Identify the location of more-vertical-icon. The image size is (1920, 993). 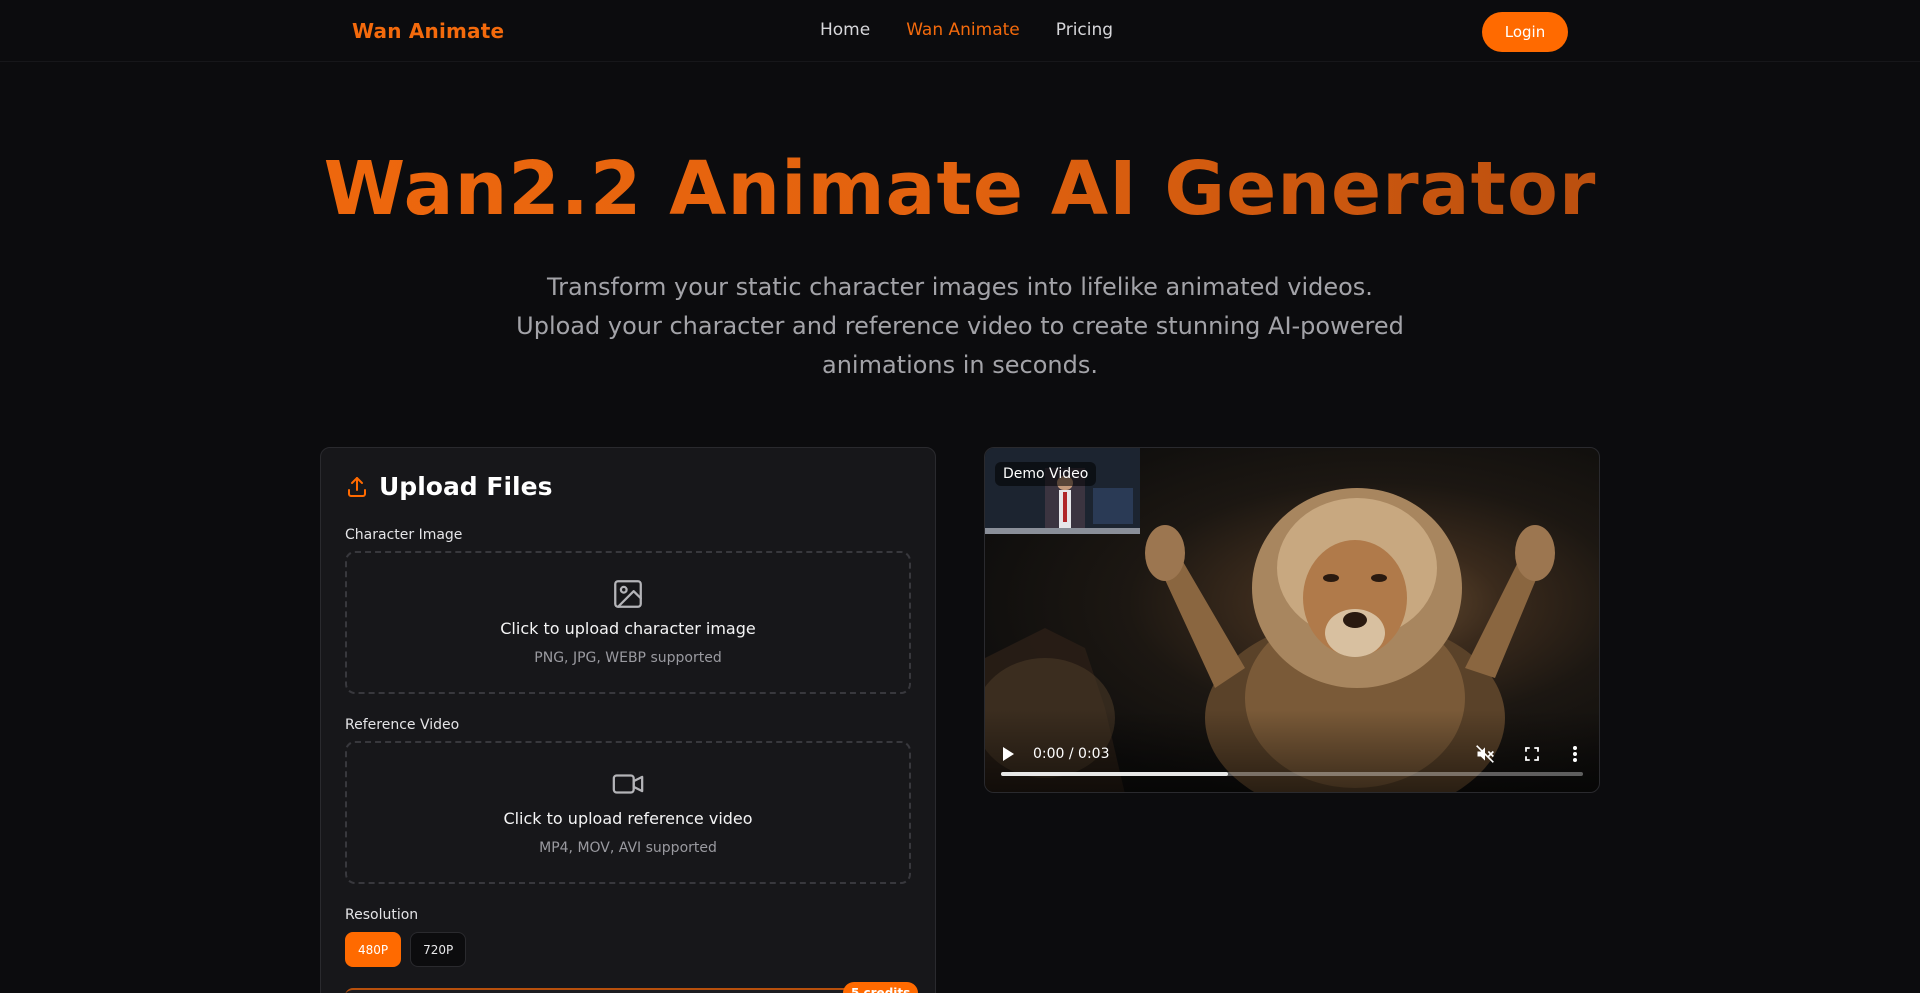
(1575, 754).